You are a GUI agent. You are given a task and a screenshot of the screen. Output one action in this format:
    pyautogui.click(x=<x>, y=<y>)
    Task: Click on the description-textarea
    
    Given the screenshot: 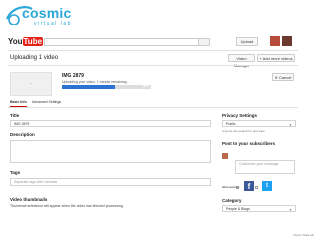 What is the action you would take?
    pyautogui.click(x=110, y=151)
    